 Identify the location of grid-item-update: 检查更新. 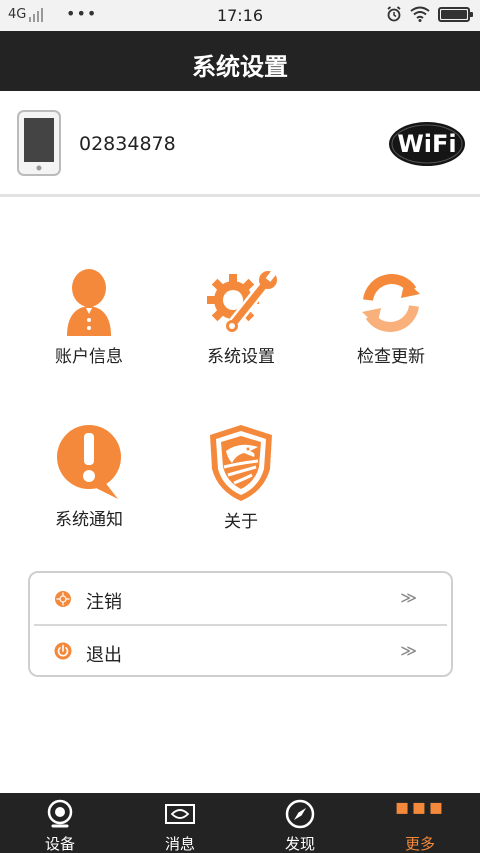
(391, 317).